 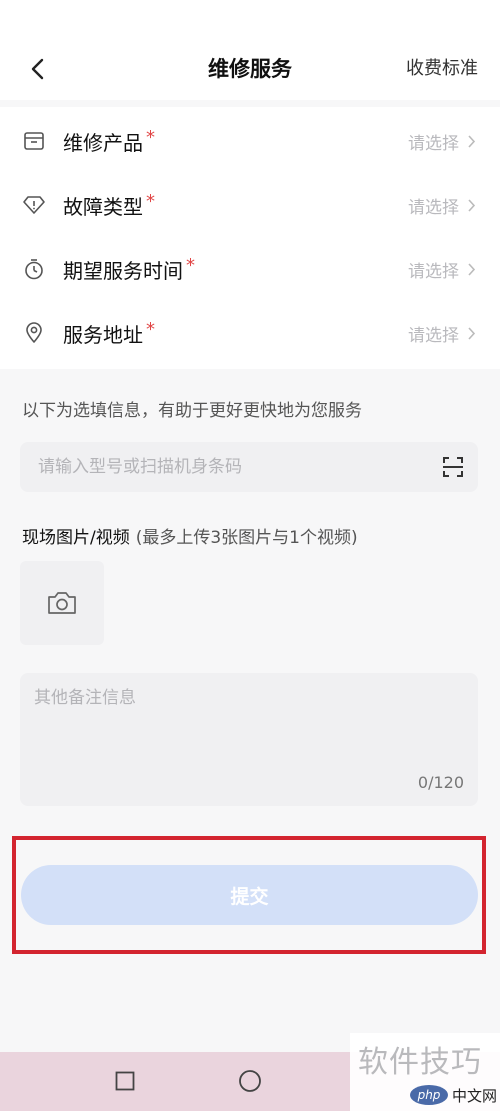 I want to click on optional-info-tip: 以下为选填信息，有助于更好更快地为您服务, so click(x=192, y=411).